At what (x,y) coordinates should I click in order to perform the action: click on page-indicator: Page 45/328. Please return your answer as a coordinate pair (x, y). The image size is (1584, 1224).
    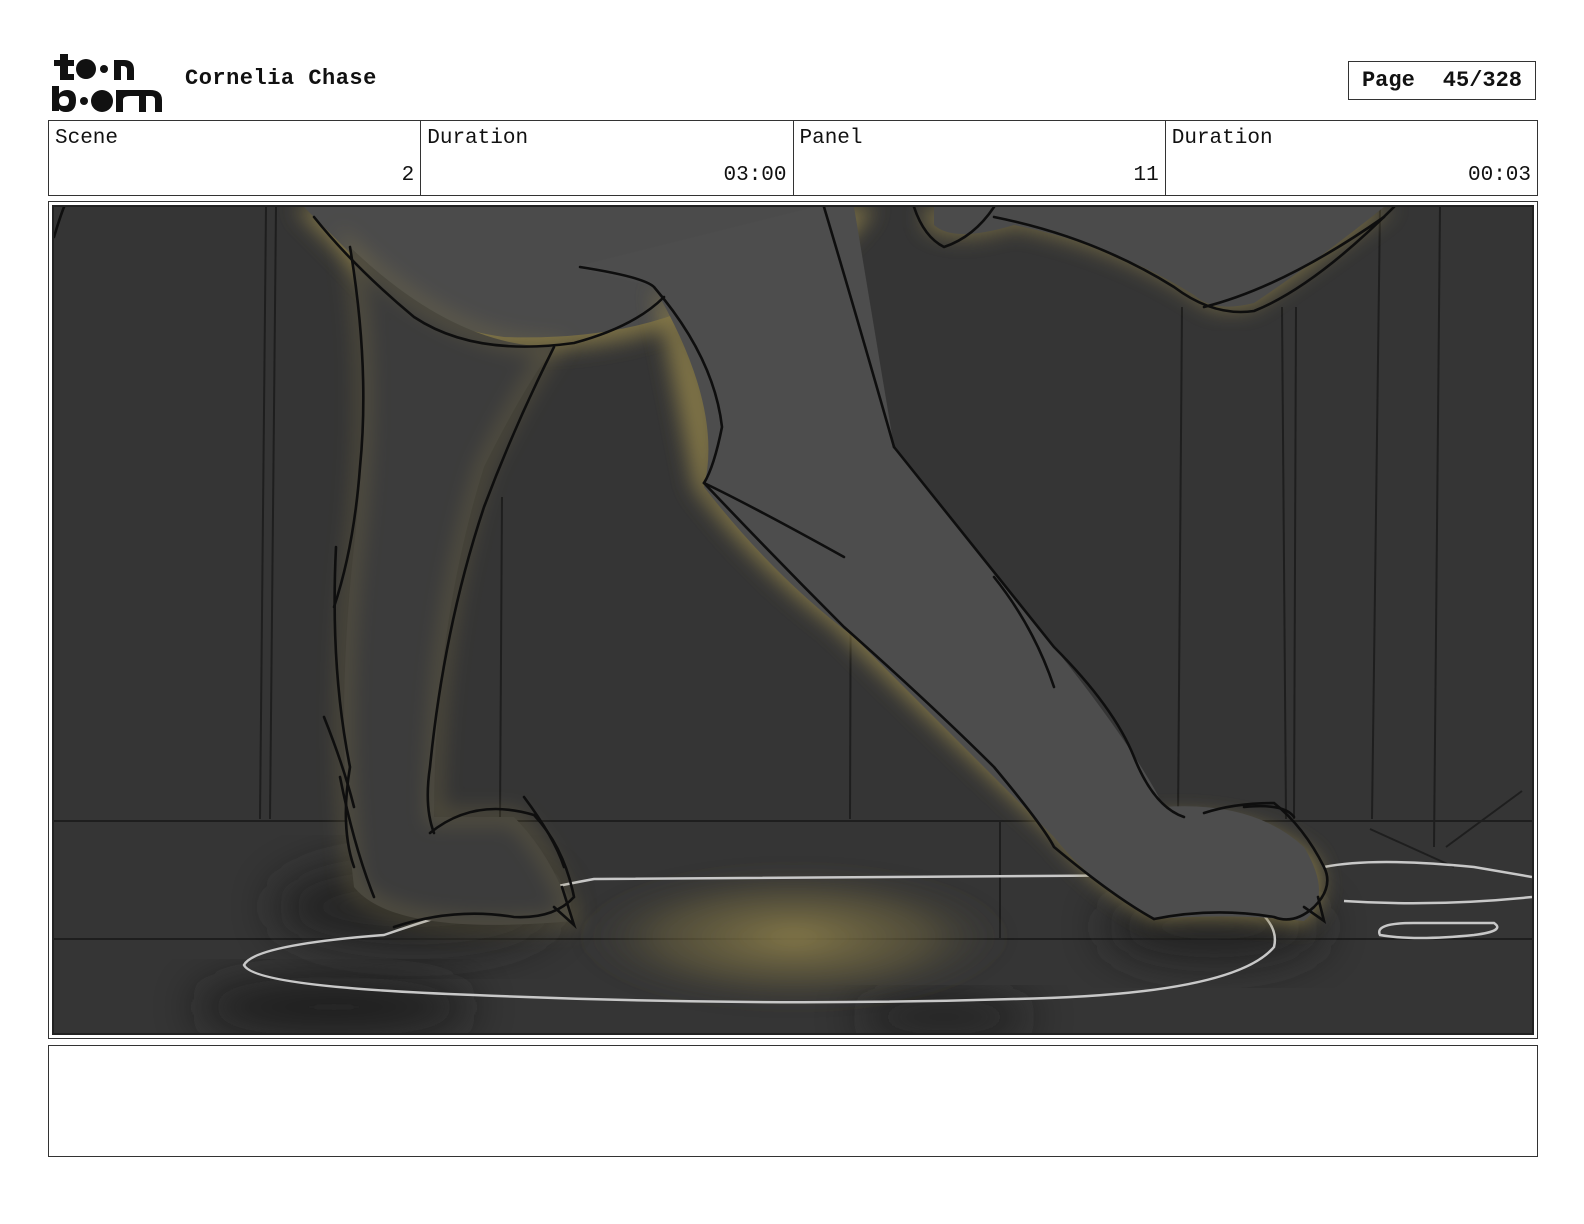
    Looking at the image, I should click on (1442, 80).